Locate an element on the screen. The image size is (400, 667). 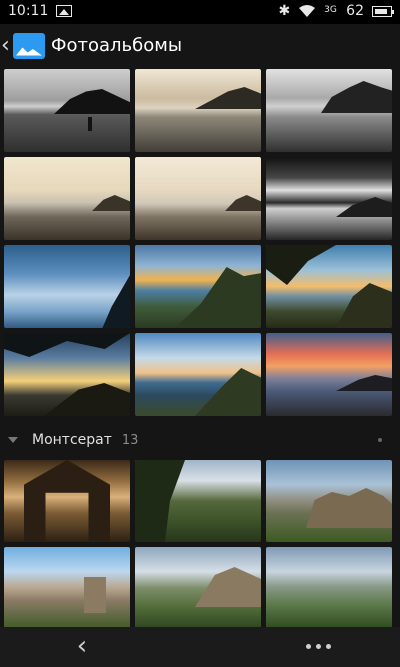
image-notification-icon is located at coordinates (64, 11).